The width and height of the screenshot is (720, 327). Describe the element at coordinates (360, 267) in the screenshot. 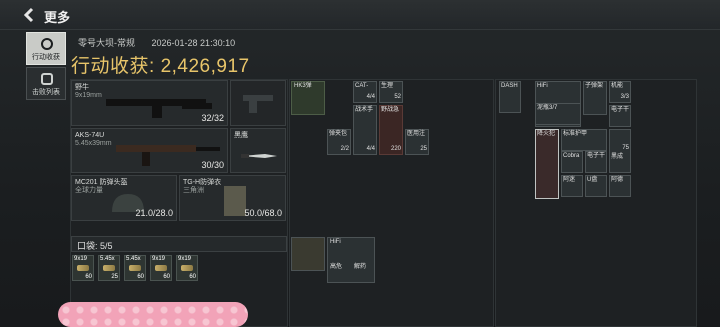

I see `item-name: 解药` at that location.